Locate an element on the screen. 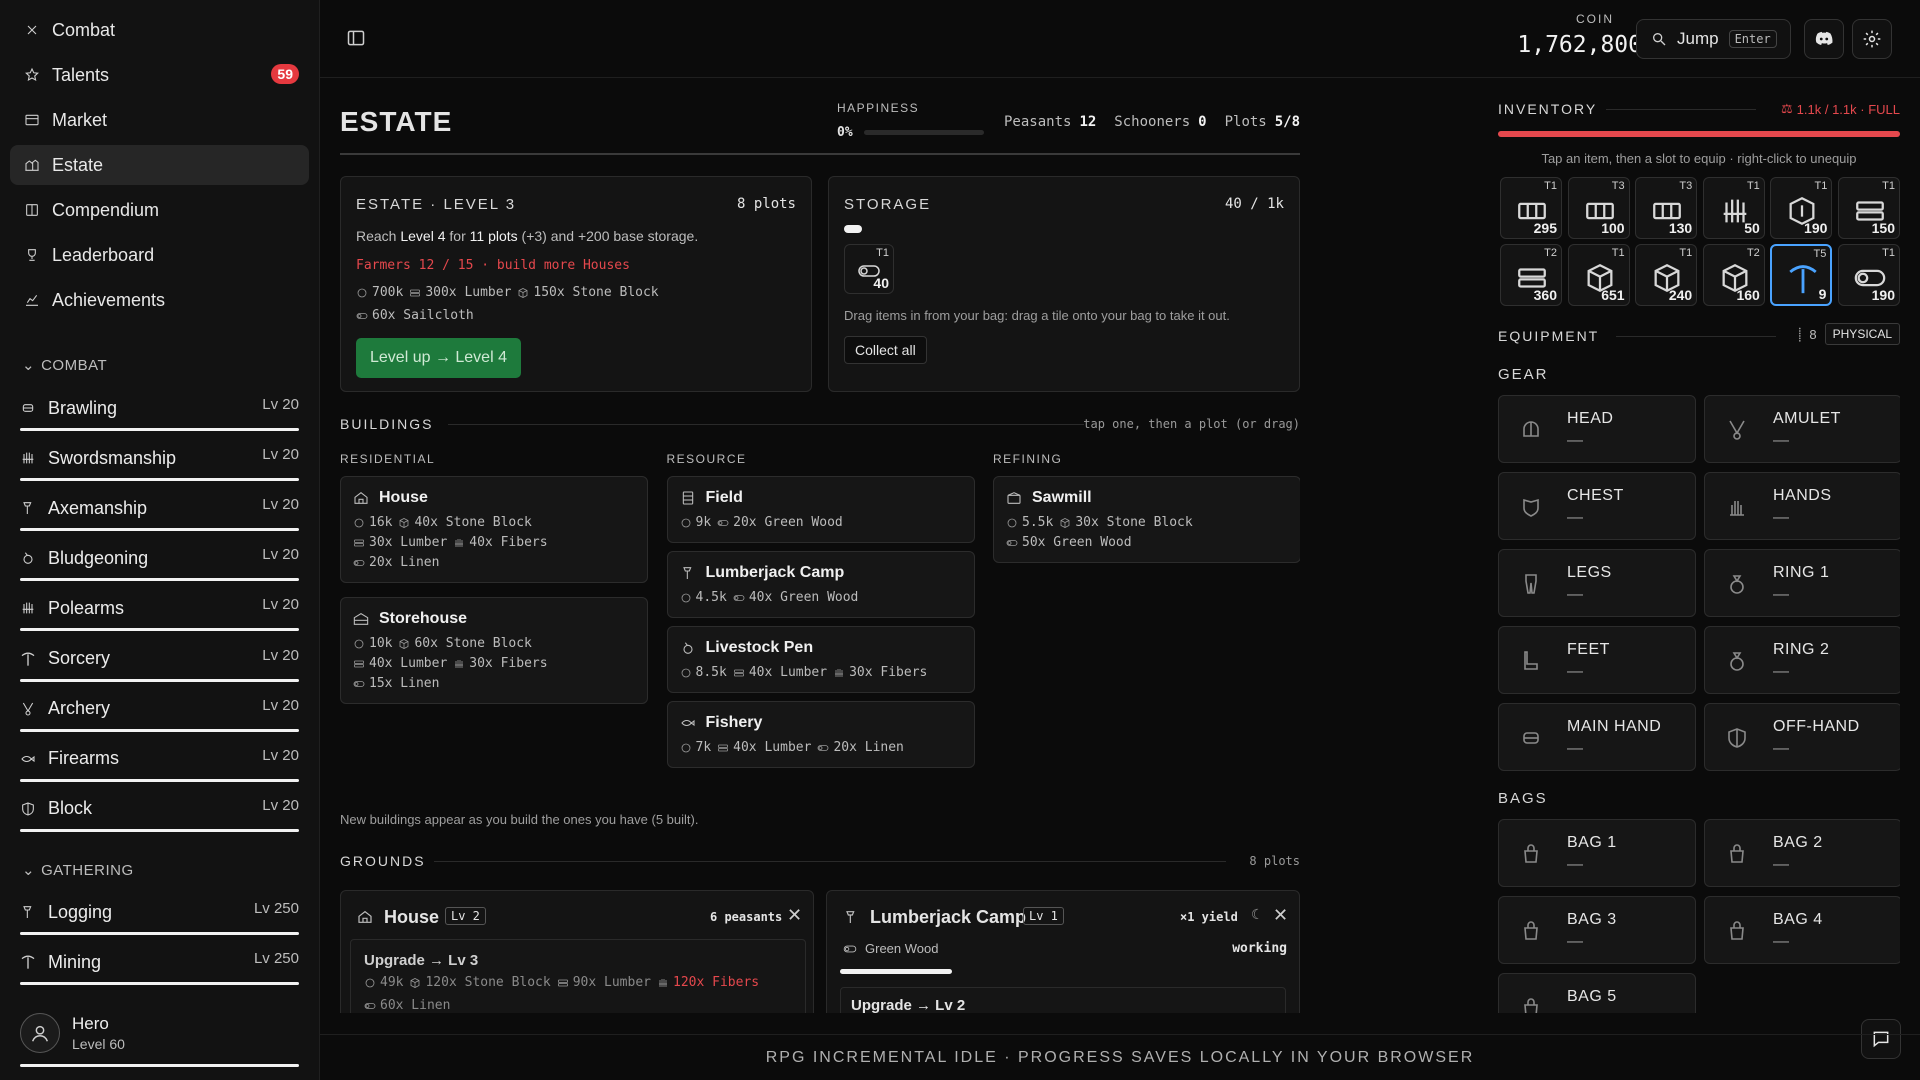 This screenshot has width=1920, height=1080. skill-firearms: Firearms Lv 20 is located at coordinates (159, 759).